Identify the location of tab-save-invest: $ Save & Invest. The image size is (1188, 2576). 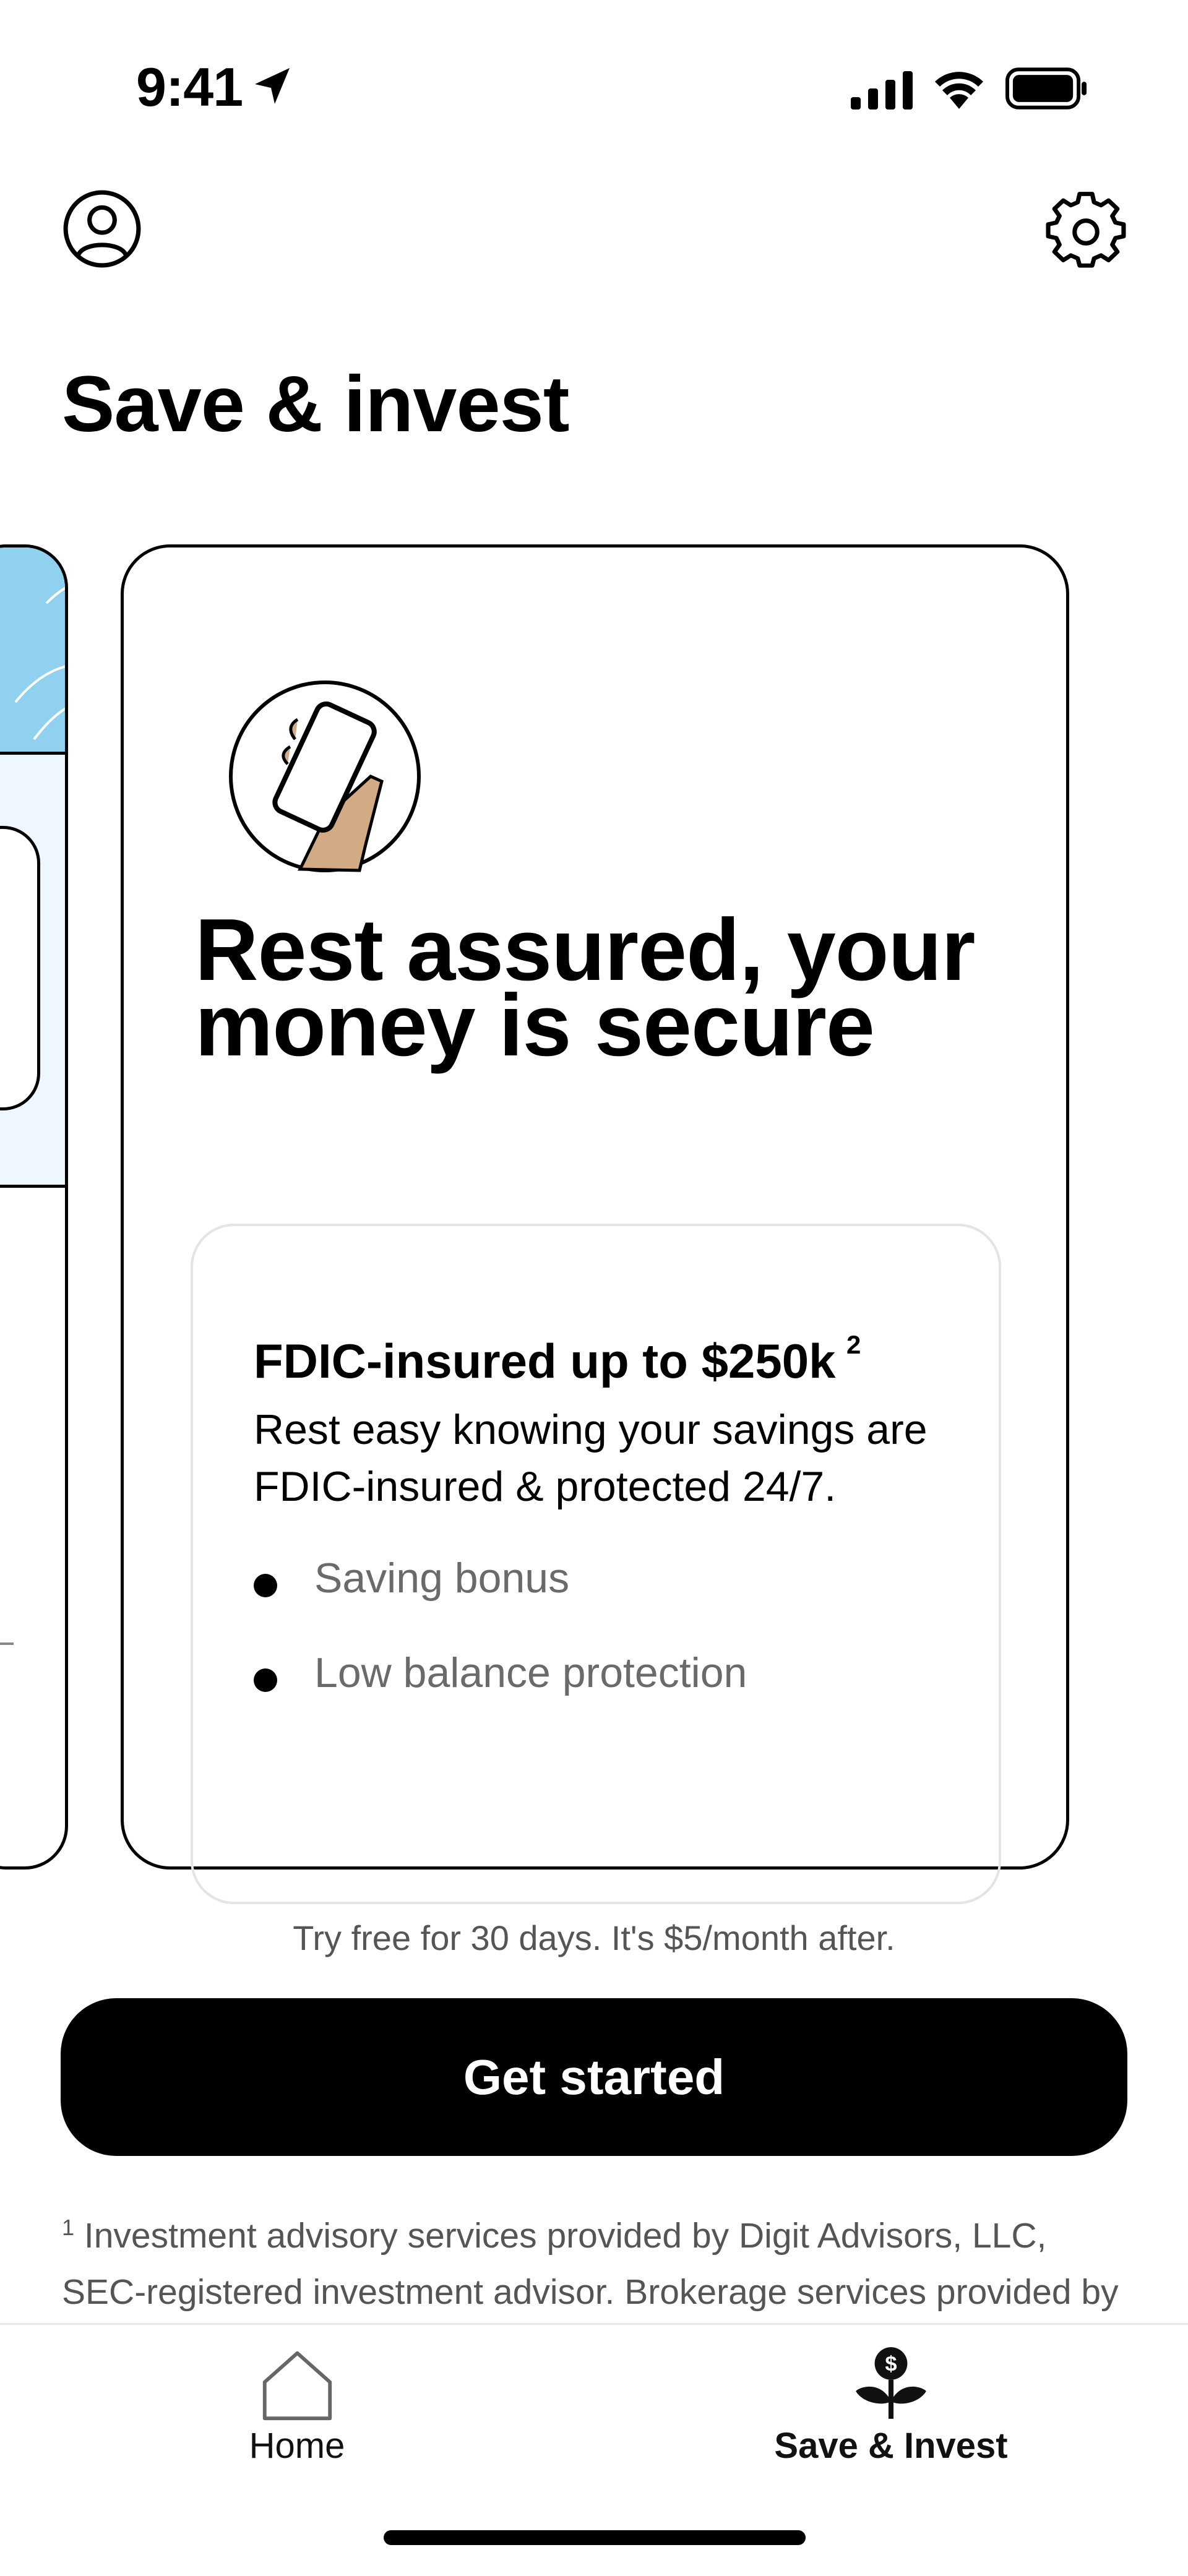
(891, 2409).